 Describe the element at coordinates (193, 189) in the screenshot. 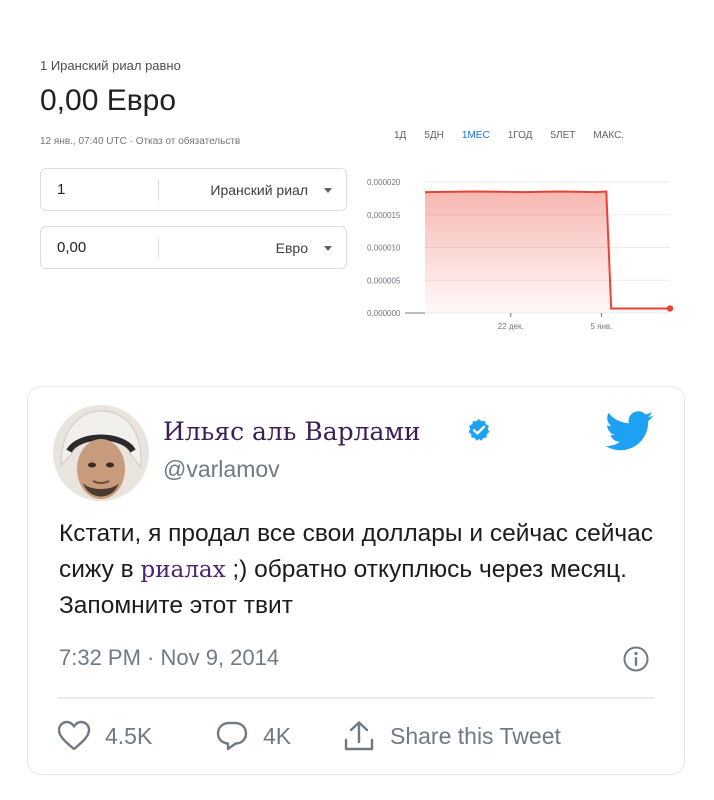

I see `from-currency-box: 1 Иранский риал` at that location.